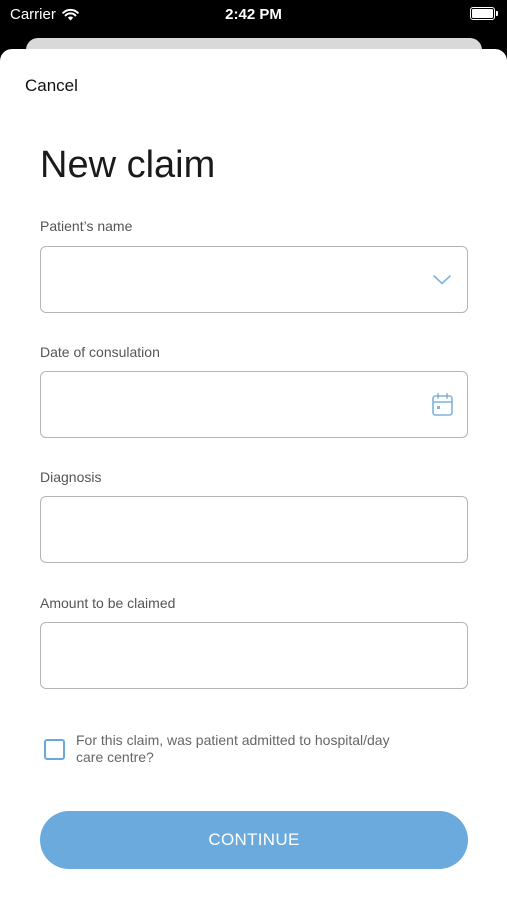 The height and width of the screenshot is (900, 507). Describe the element at coordinates (54, 749) in the screenshot. I see `admitted-checkbox` at that location.